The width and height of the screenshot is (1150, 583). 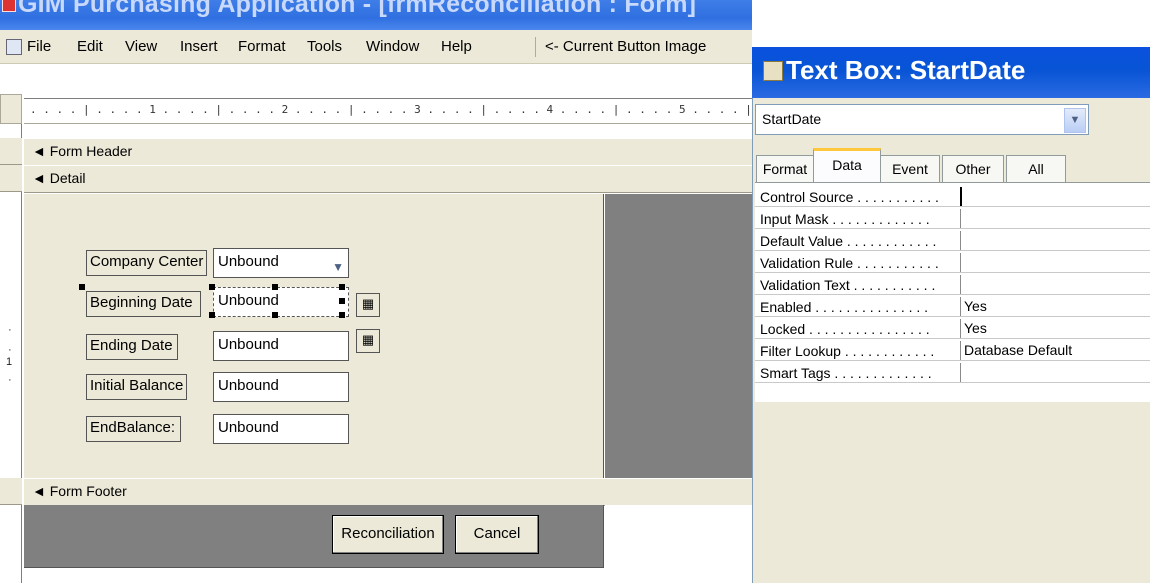 What do you see at coordinates (845, 219) in the screenshot?
I see `property-name: Input Mask . . . . . . . . . . . . .` at bounding box center [845, 219].